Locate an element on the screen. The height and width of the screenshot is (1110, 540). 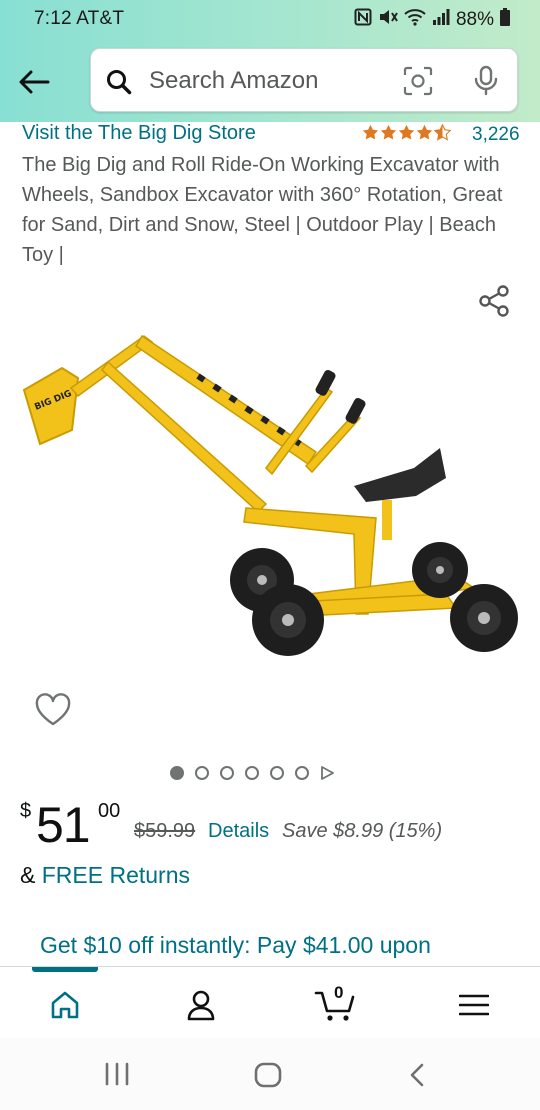
nav-menu is located at coordinates (474, 1005).